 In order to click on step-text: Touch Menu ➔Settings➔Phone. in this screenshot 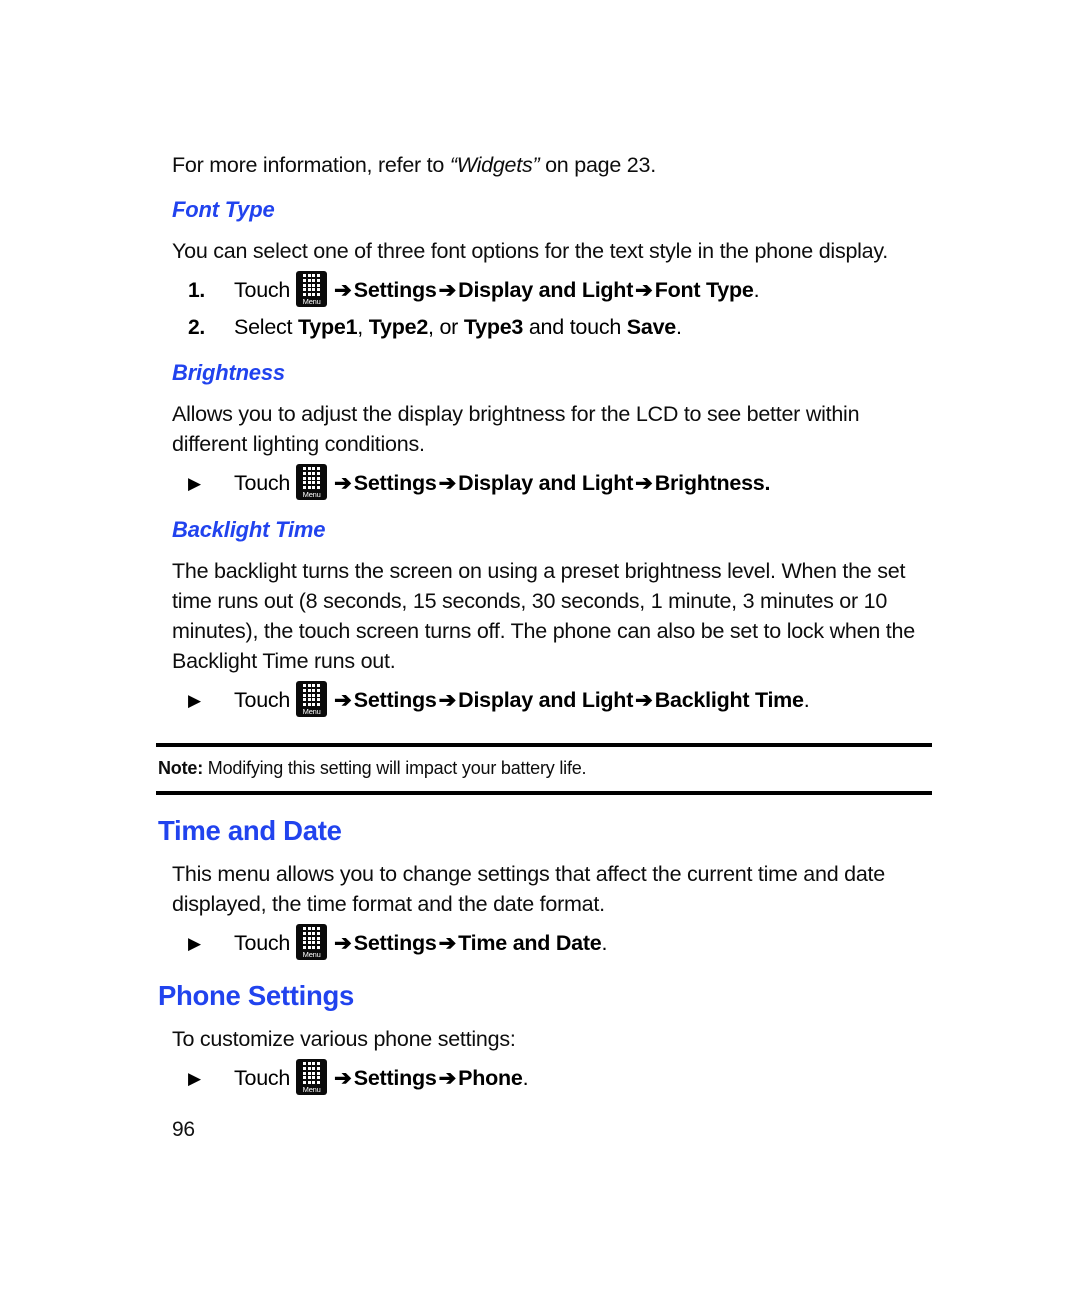, I will do `click(583, 1077)`.